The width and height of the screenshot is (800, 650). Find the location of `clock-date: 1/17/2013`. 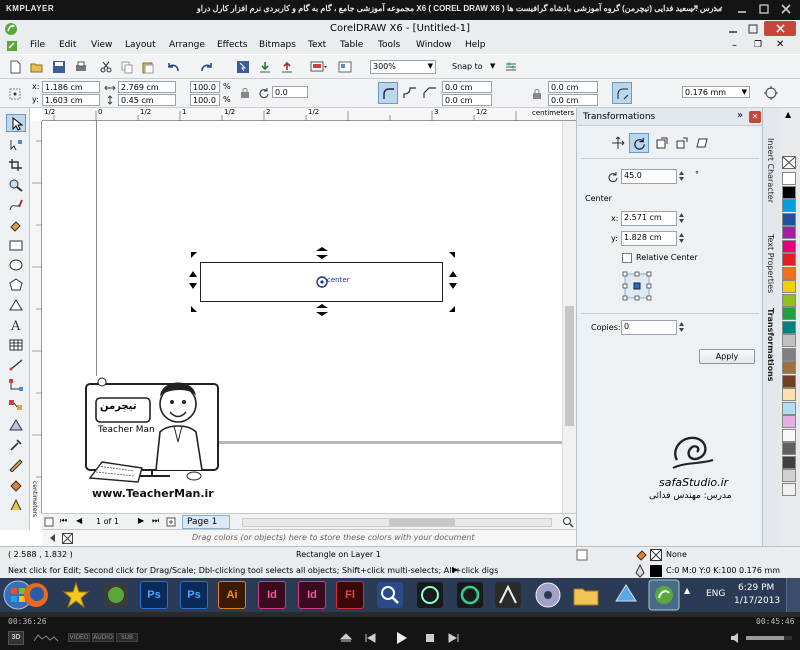

clock-date: 1/17/2013 is located at coordinates (757, 601).